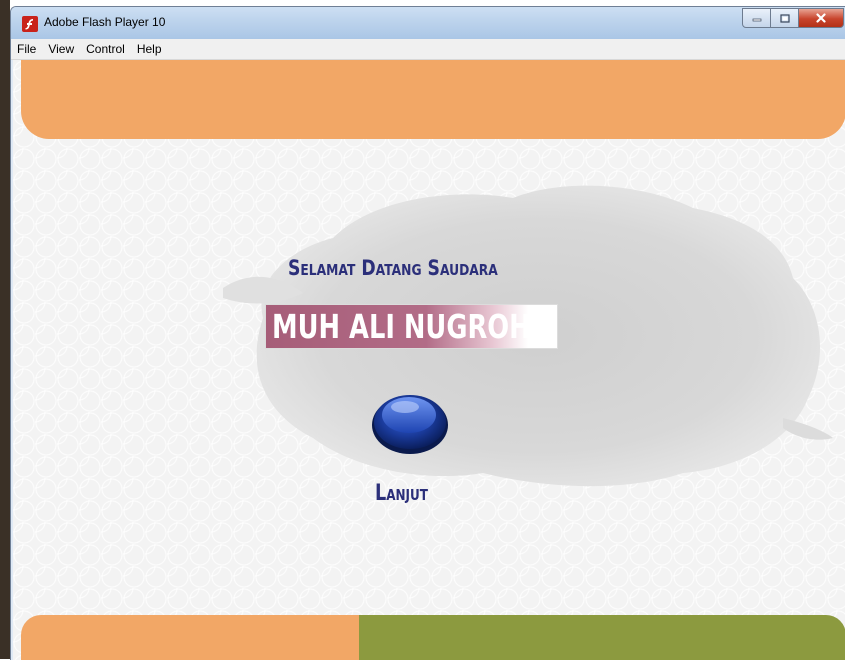 This screenshot has height=660, width=845. Describe the element at coordinates (602, 637) in the screenshot. I see `bottom-green-band` at that location.